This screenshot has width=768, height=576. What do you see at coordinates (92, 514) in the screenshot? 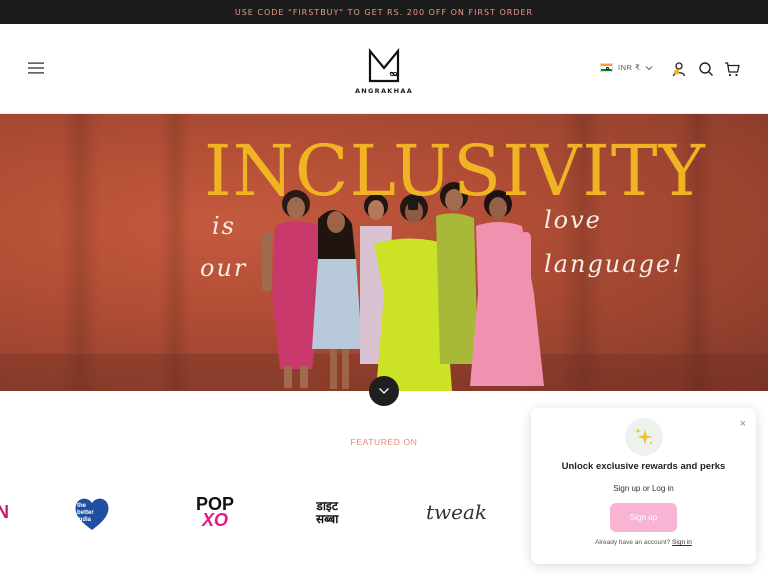
I see `press-logo-the-better-india: the better india` at bounding box center [92, 514].